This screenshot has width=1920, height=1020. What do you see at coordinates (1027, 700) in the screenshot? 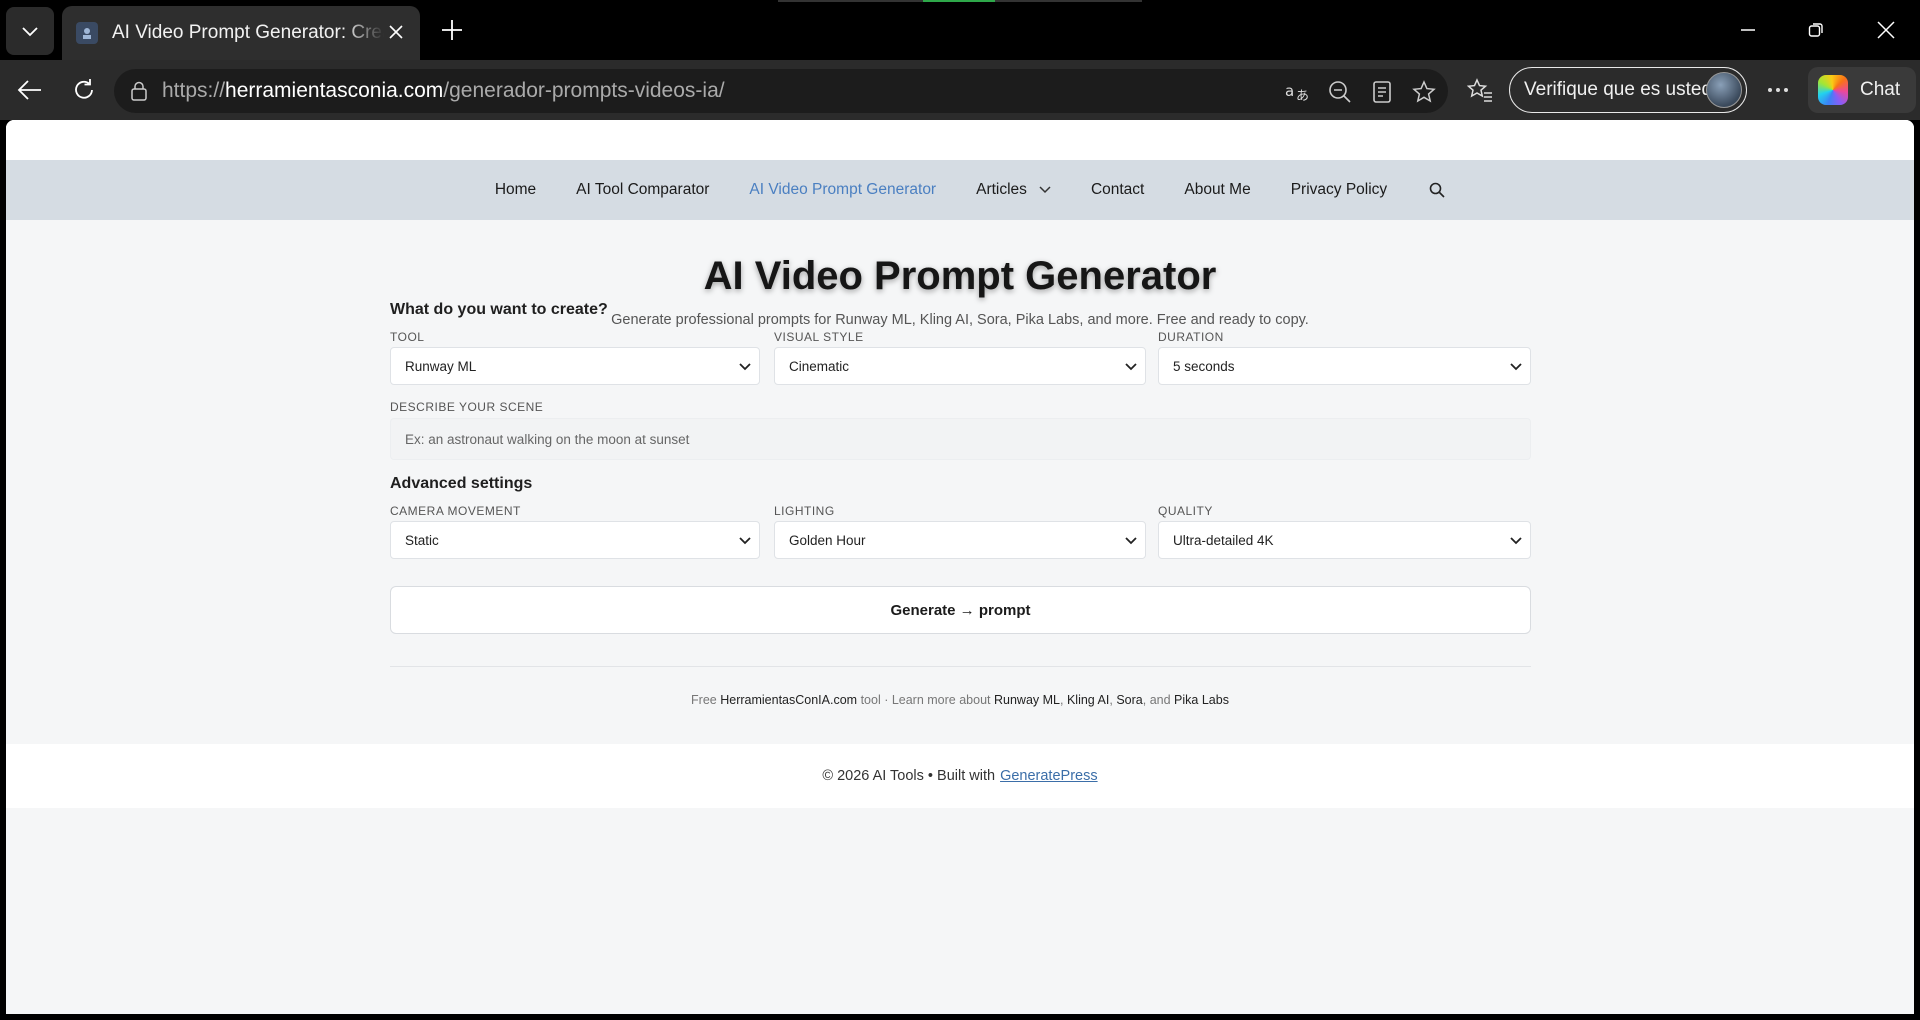
I see `note-link-runway: Runway ML` at bounding box center [1027, 700].